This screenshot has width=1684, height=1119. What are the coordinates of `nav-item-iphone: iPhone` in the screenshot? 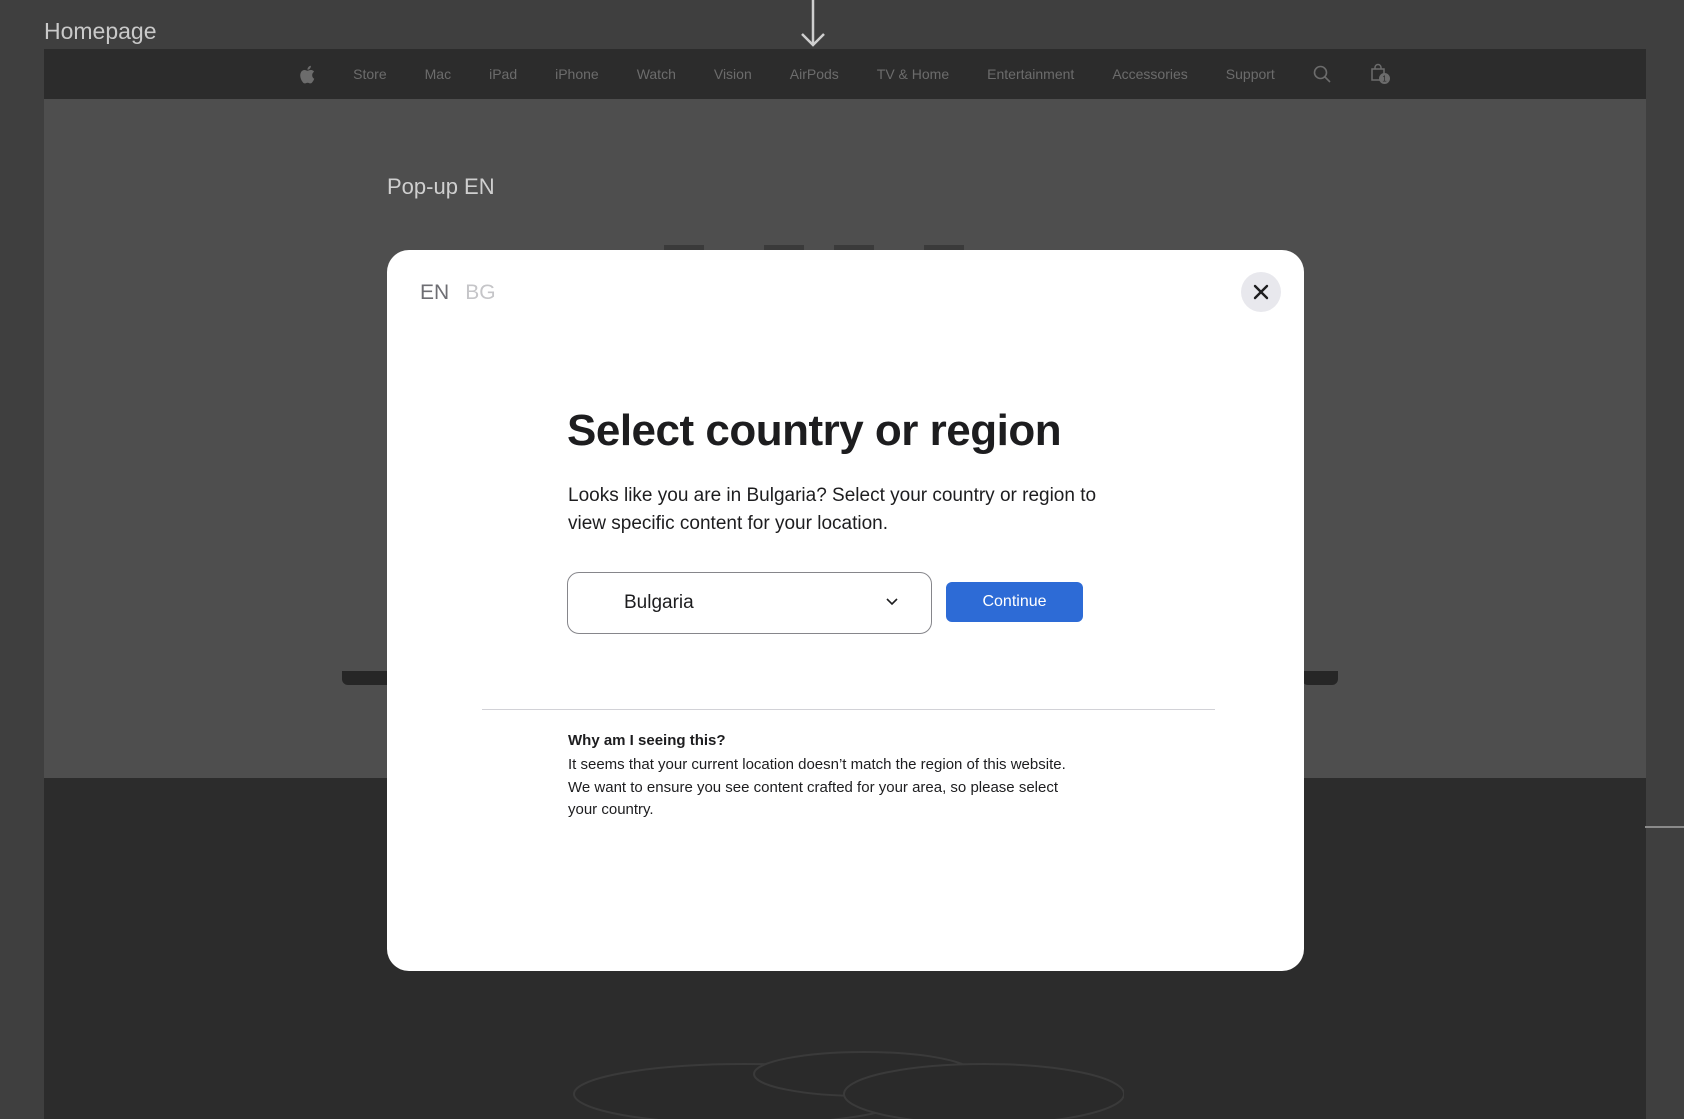 It's located at (577, 74).